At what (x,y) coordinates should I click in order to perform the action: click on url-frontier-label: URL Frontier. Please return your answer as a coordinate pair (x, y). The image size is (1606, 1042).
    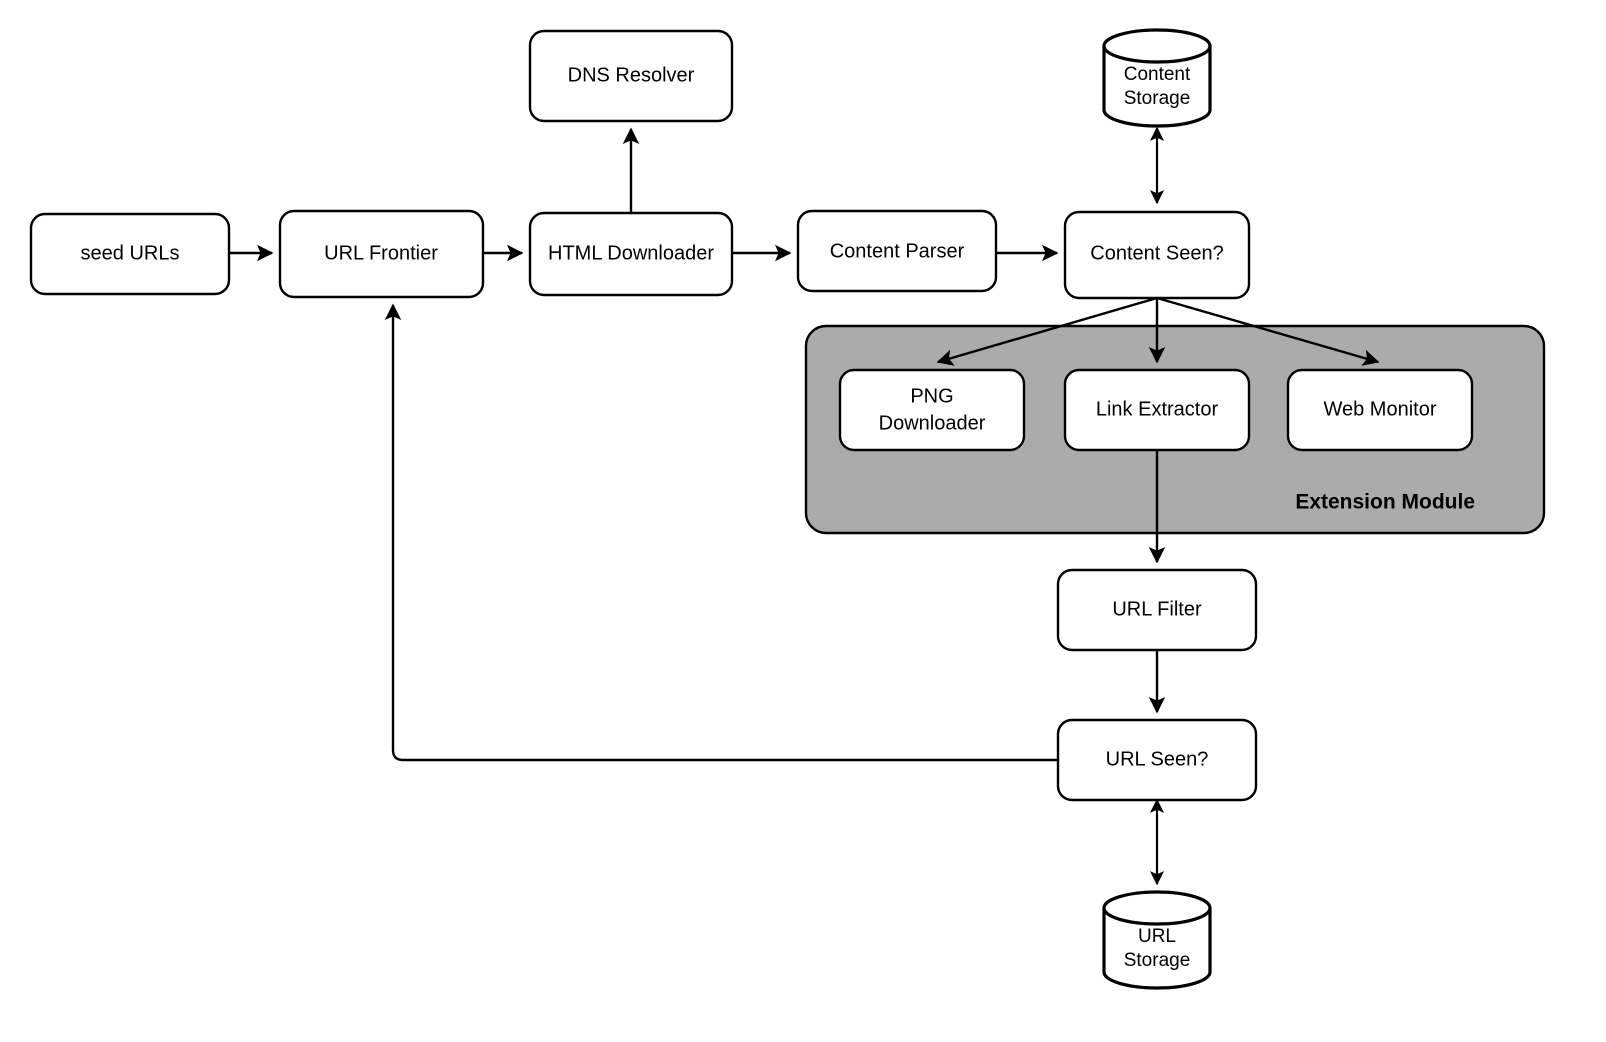
    Looking at the image, I should click on (381, 253).